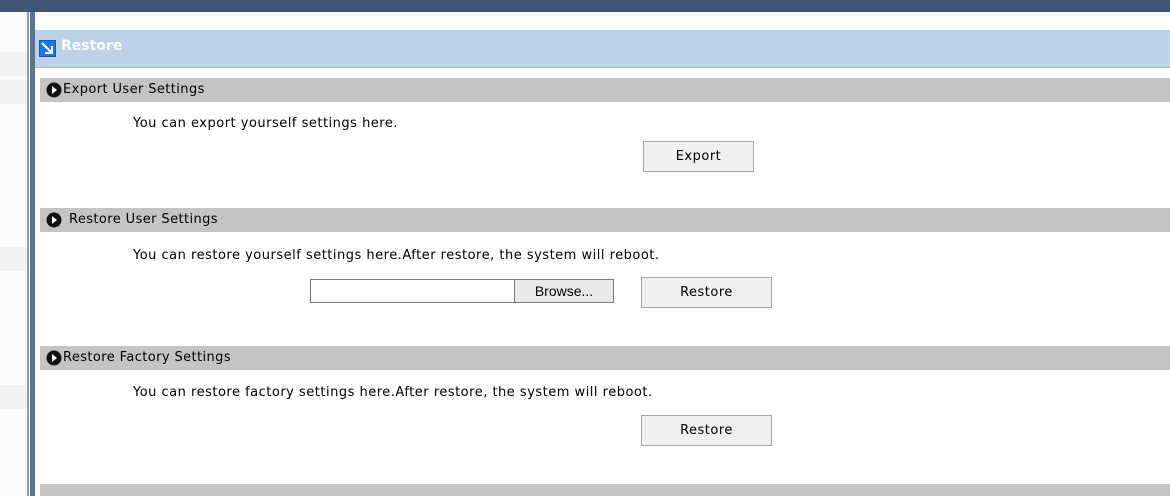 The width and height of the screenshot is (1170, 496). Describe the element at coordinates (605, 220) in the screenshot. I see `restore-user-section-header: Restore User Settings` at that location.